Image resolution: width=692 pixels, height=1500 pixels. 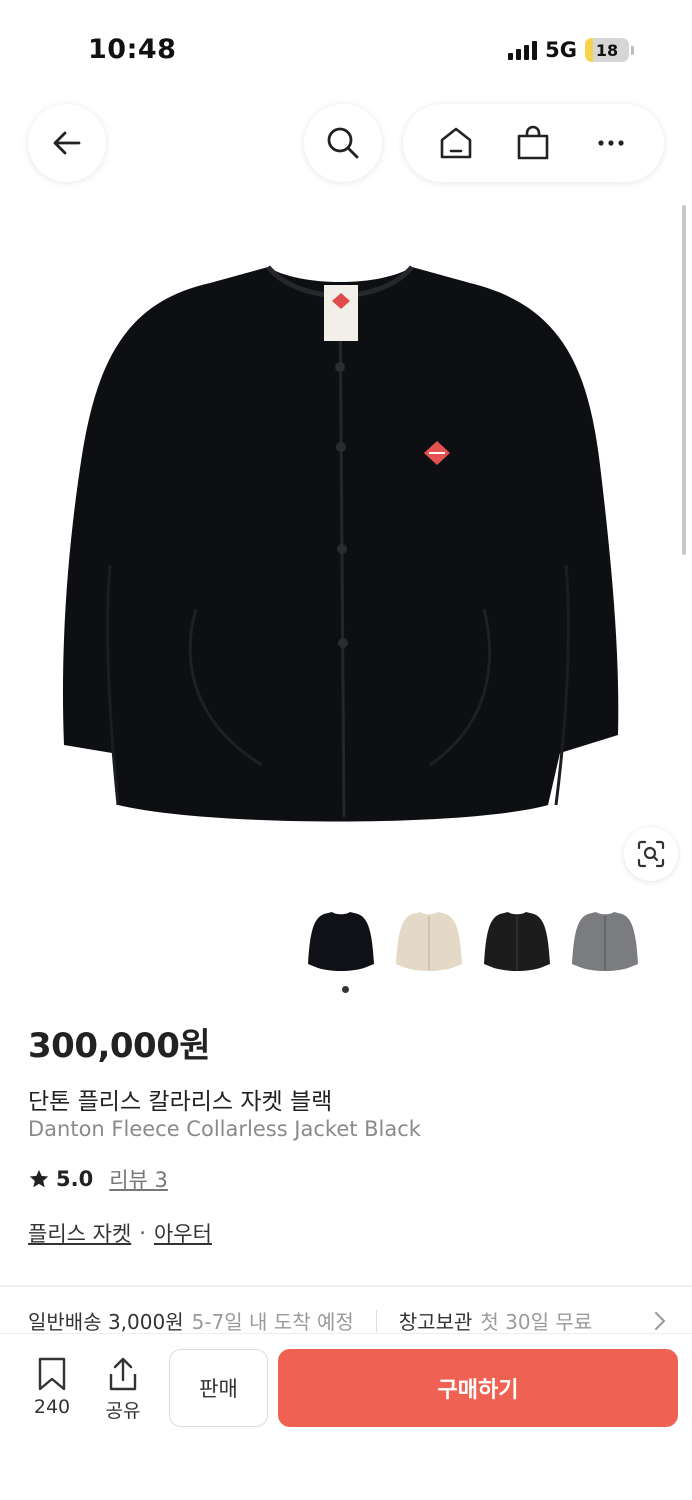 I want to click on category-link: 아우터, so click(x=183, y=1233).